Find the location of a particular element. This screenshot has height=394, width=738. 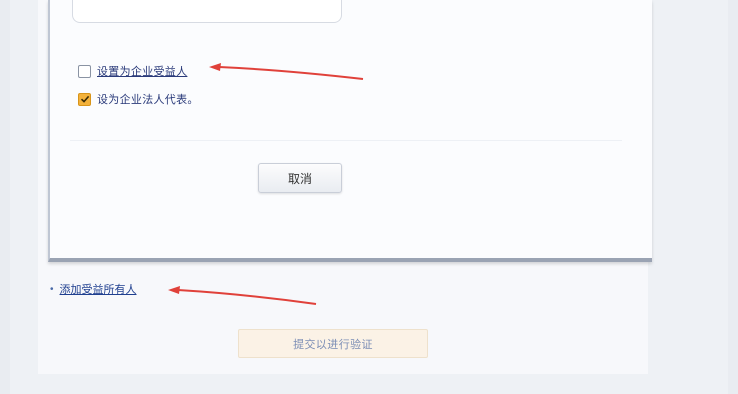

option-label: 设为企业法人代表。 is located at coordinates (148, 100).